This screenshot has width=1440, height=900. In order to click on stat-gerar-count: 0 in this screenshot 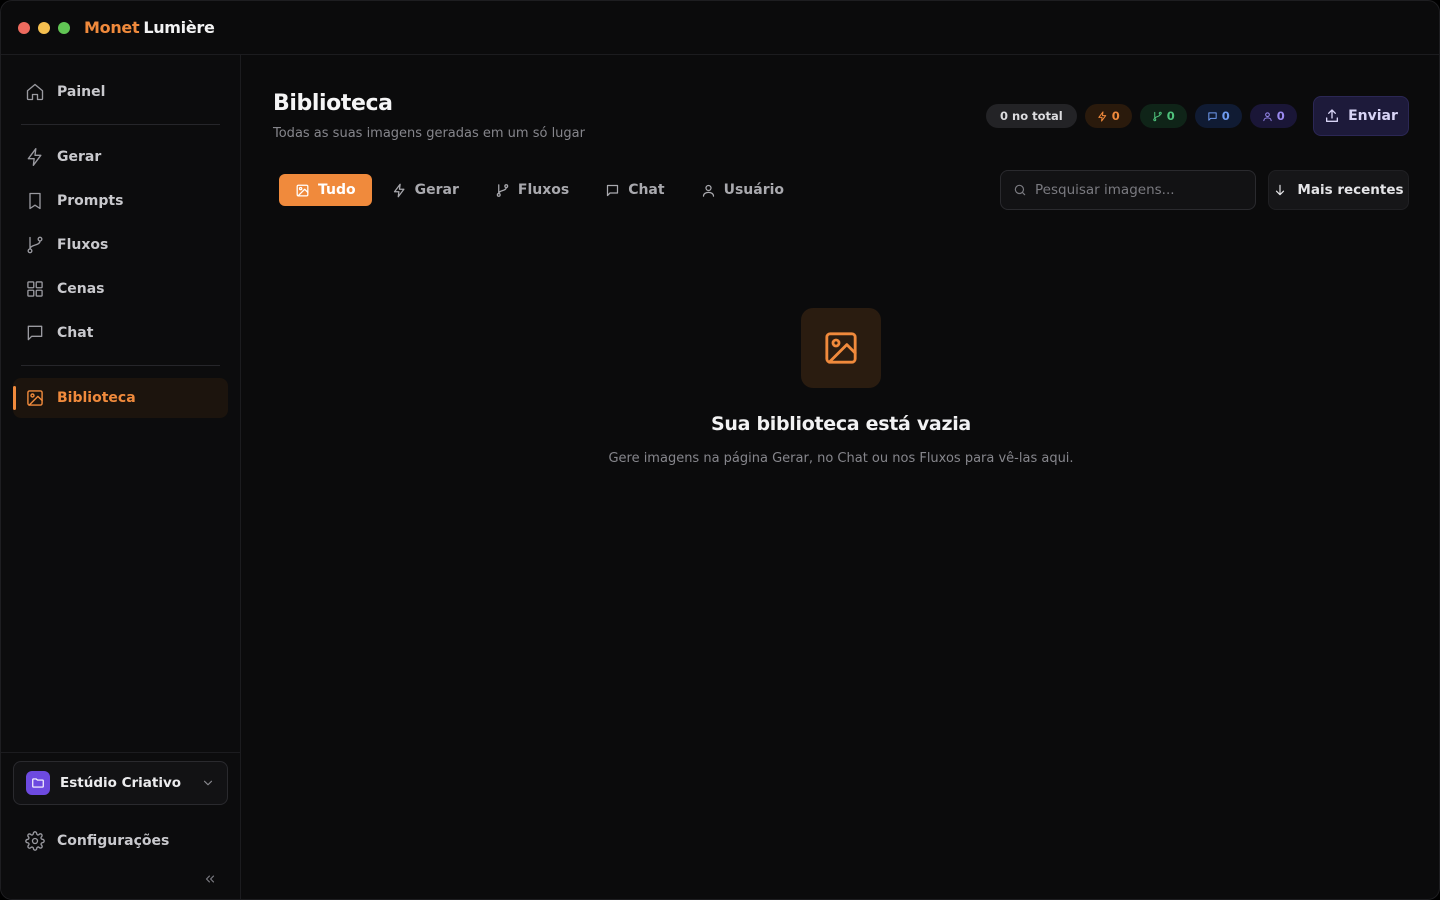, I will do `click(1115, 116)`.